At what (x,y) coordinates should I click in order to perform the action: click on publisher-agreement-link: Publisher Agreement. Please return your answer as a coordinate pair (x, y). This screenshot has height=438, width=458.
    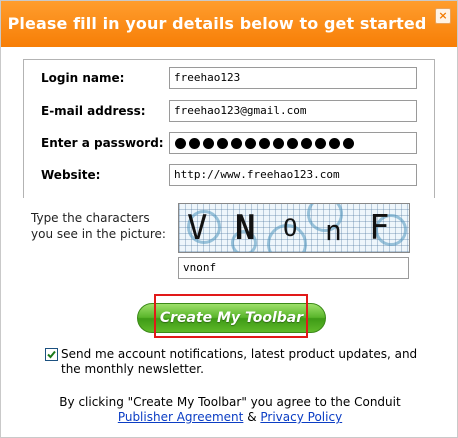
    Looking at the image, I should click on (181, 417).